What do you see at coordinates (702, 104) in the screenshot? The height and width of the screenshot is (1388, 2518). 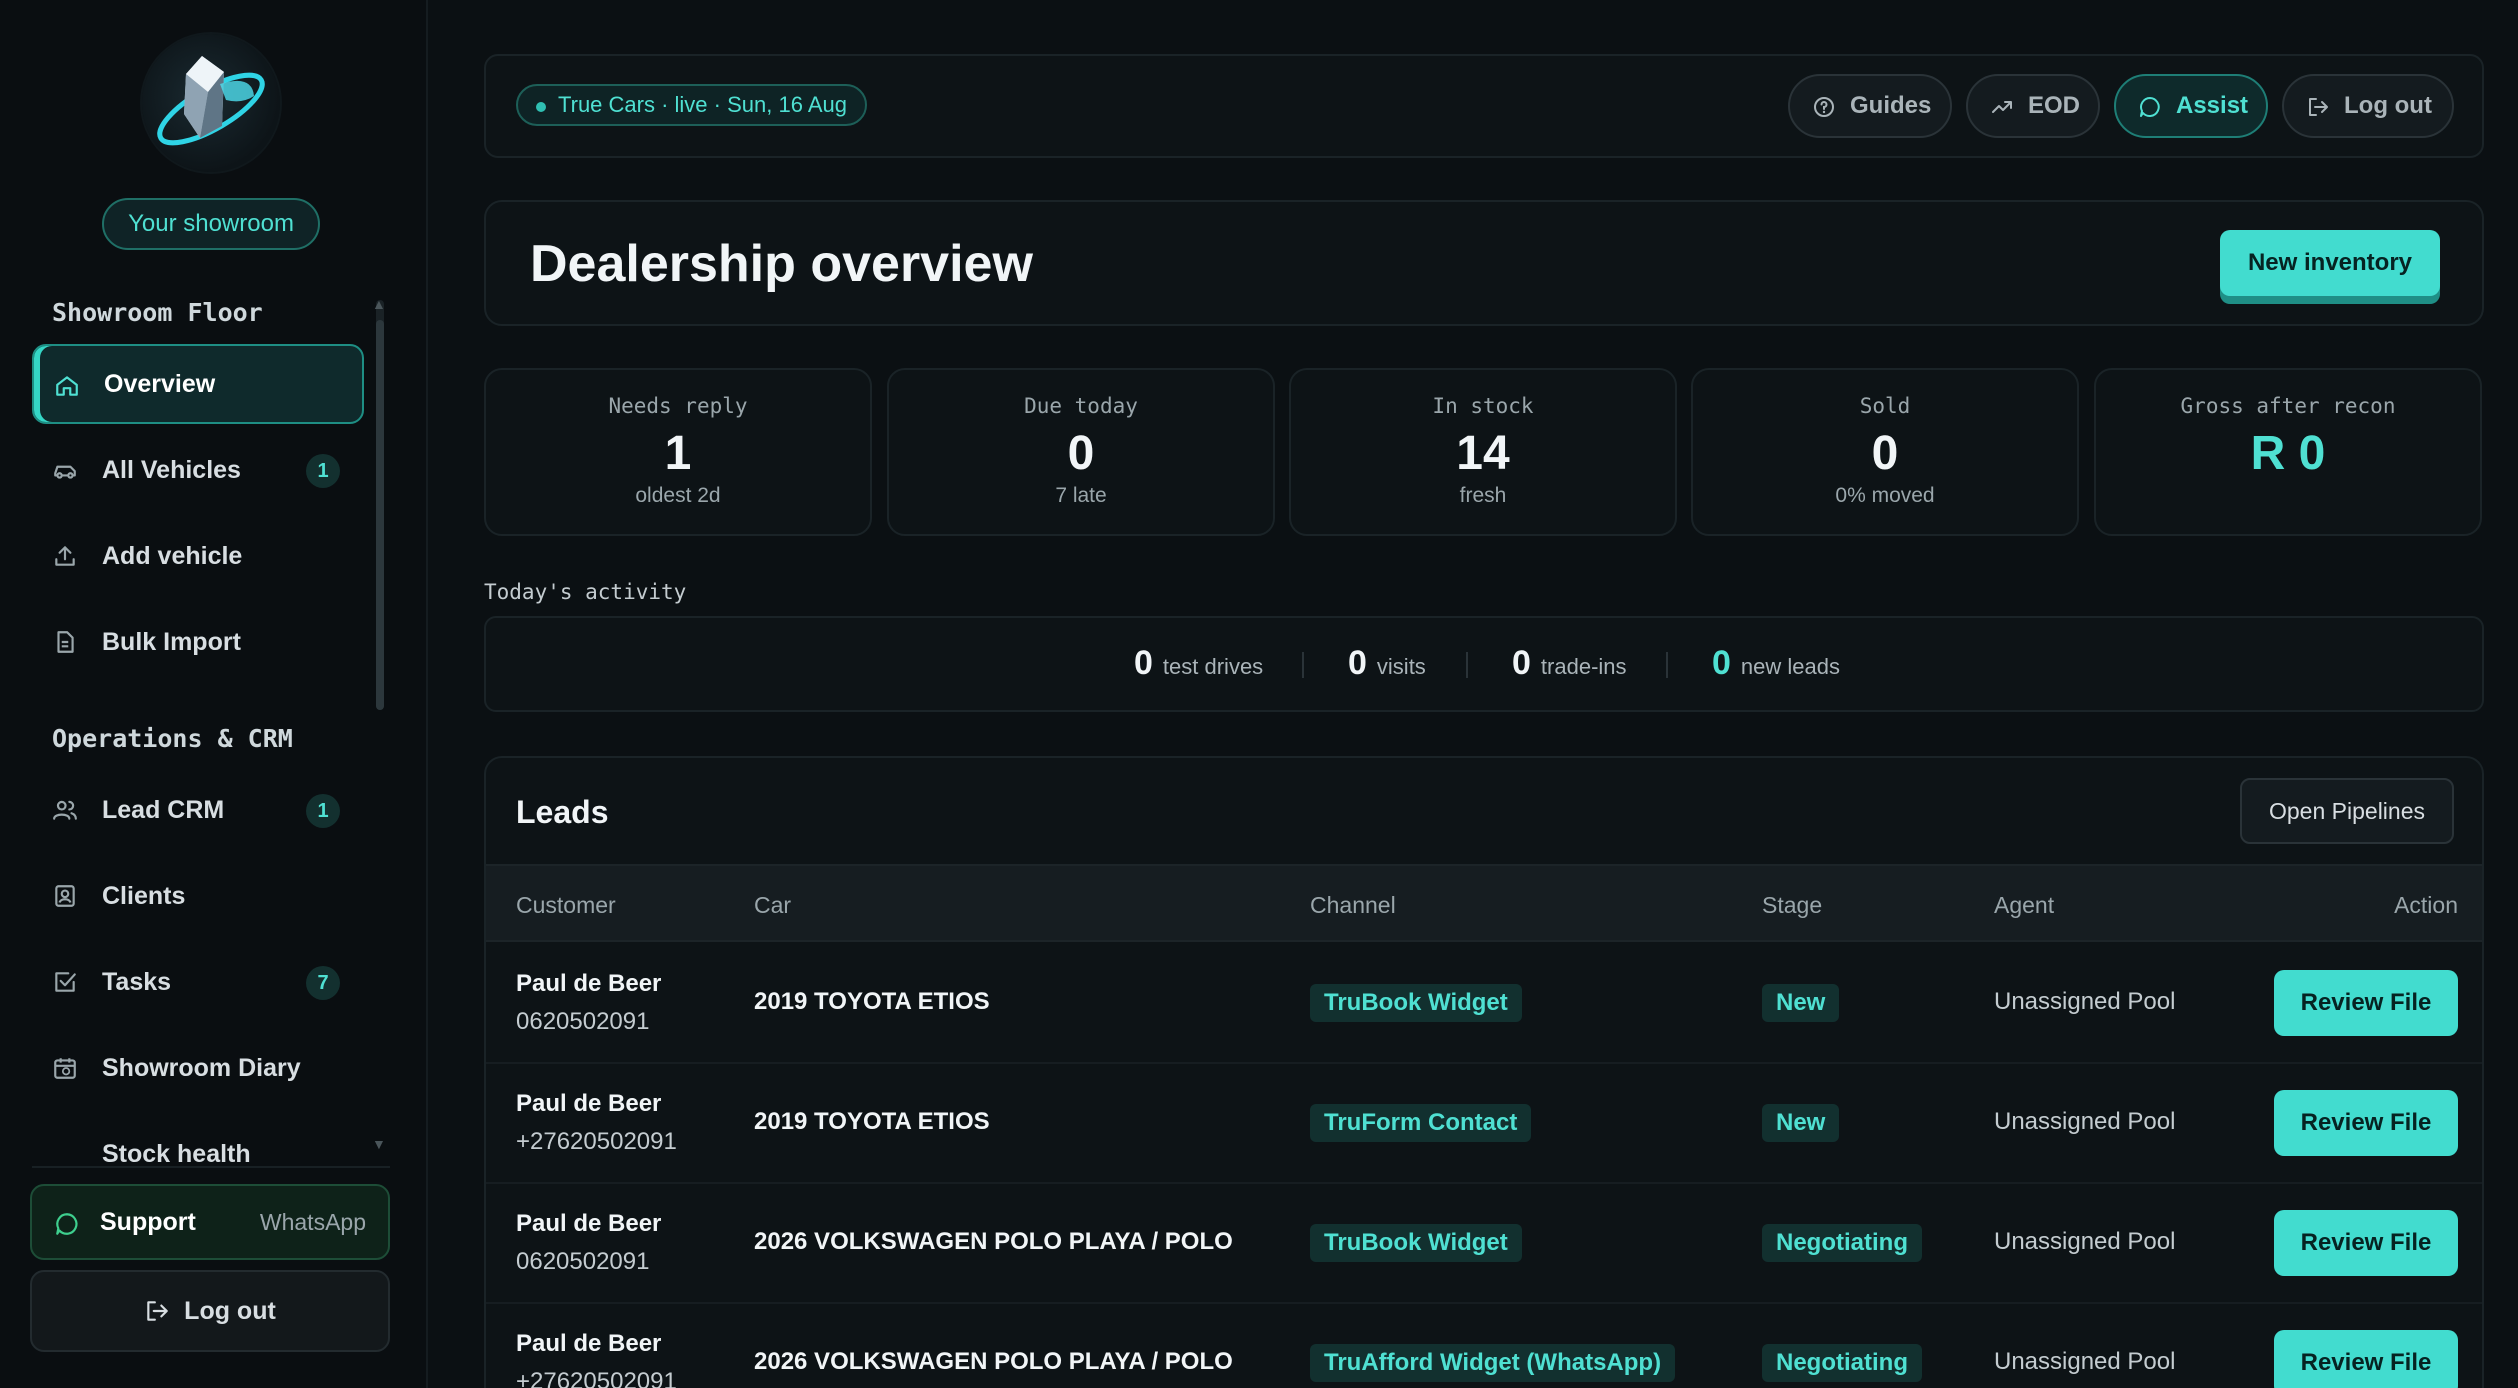 I see `live-status-text: True Cars · live · Sun, 16 Aug` at bounding box center [702, 104].